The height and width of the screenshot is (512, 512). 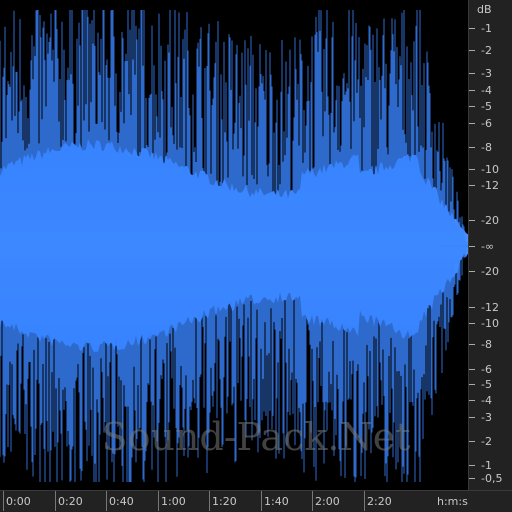 I want to click on time-label: 2:00, so click(x=327, y=501).